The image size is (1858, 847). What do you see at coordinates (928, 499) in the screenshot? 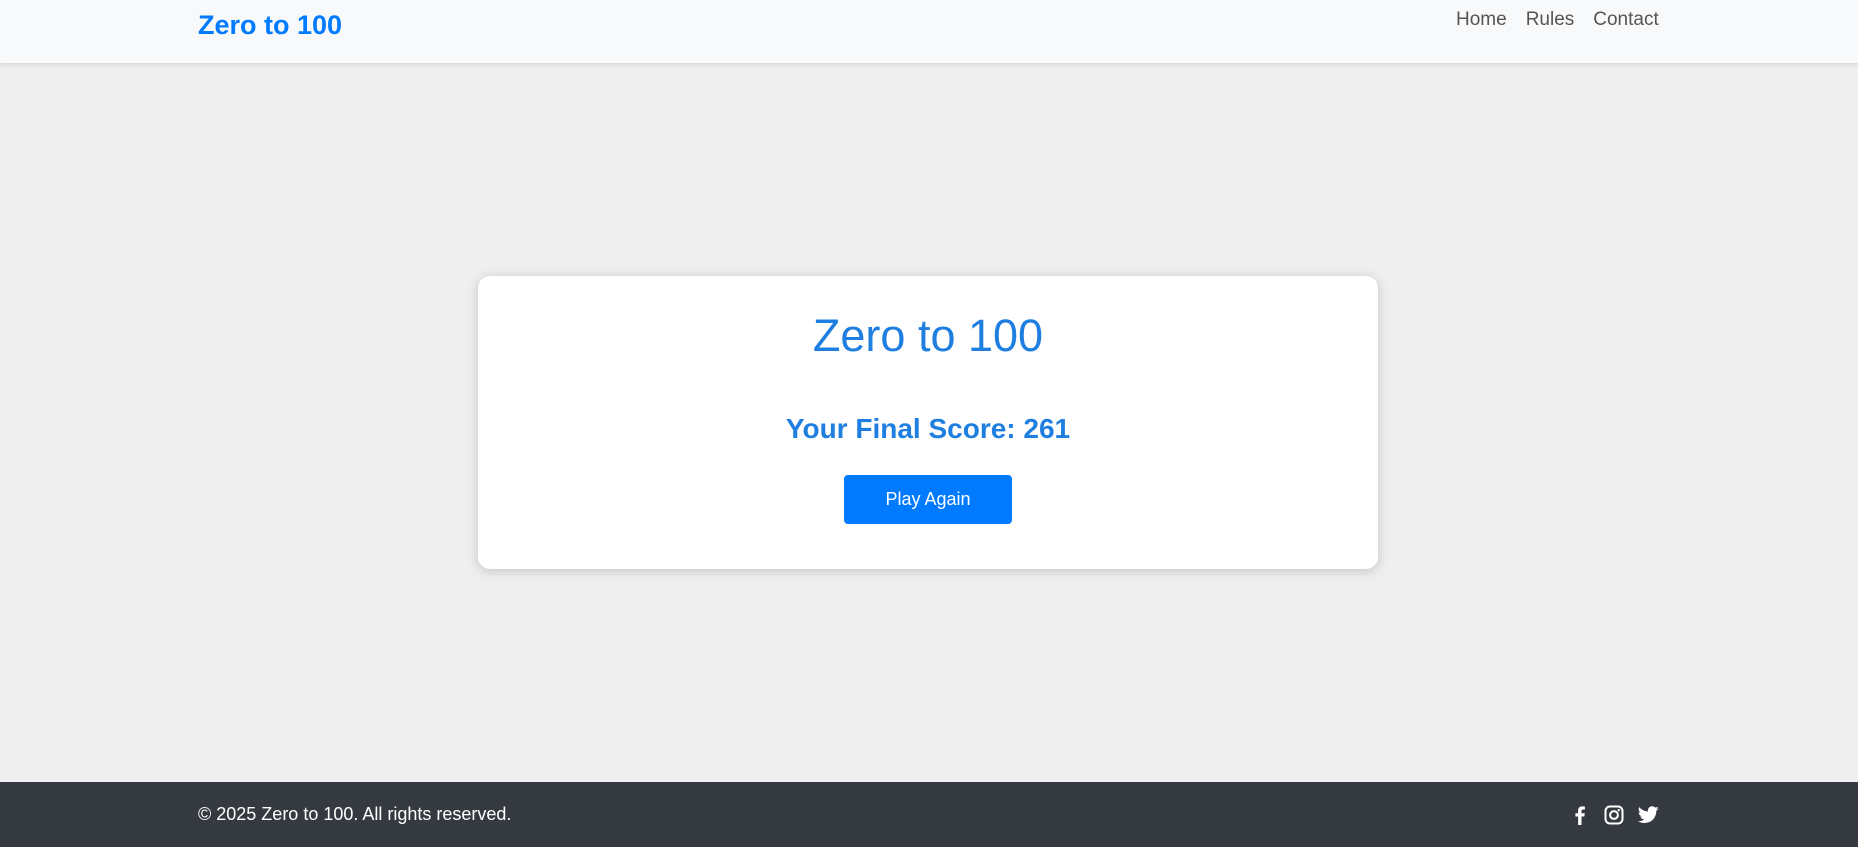
I see `play-again-button: Play Again` at bounding box center [928, 499].